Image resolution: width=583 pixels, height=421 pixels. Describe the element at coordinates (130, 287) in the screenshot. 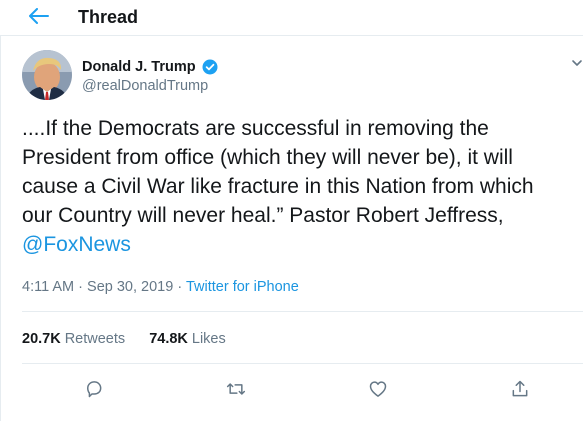

I see `tweet-date: Sep 30, 2019` at that location.